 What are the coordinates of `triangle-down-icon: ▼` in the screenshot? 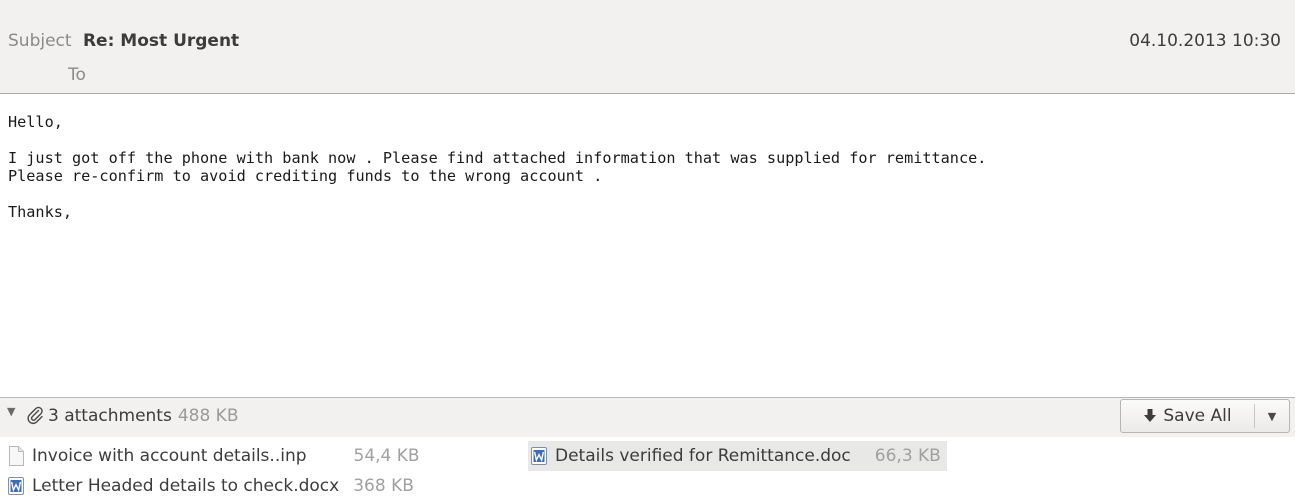 It's located at (11, 411).